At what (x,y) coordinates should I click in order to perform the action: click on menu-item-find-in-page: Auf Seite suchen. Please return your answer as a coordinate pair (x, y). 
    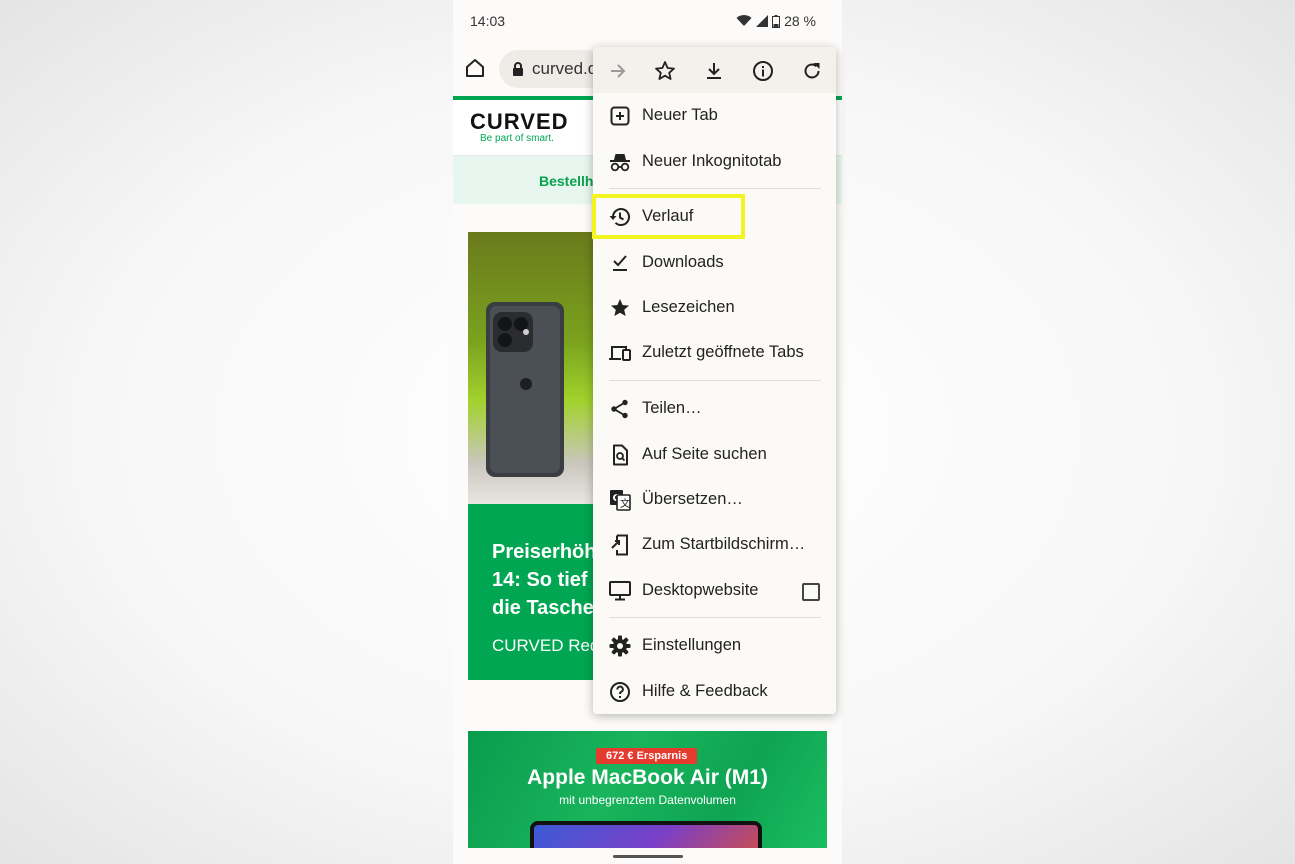
    Looking at the image, I should click on (714, 455).